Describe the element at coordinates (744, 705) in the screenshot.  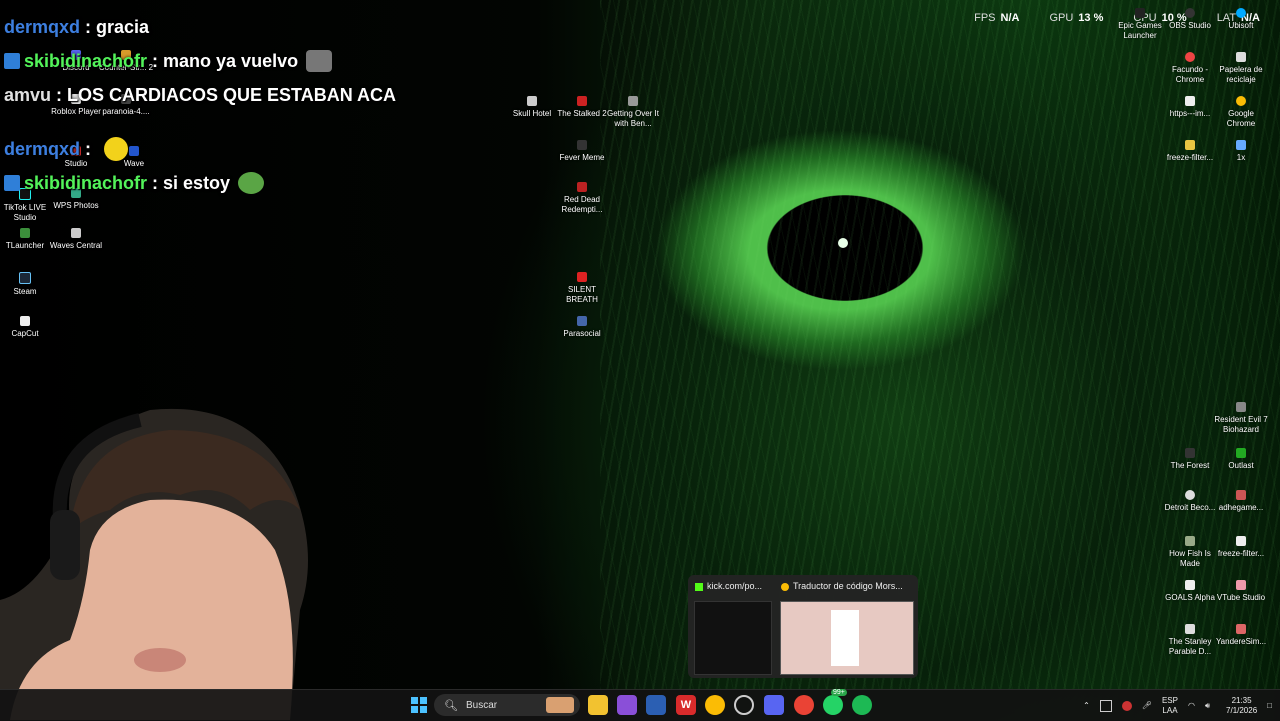
I see `taskbar-obs` at that location.